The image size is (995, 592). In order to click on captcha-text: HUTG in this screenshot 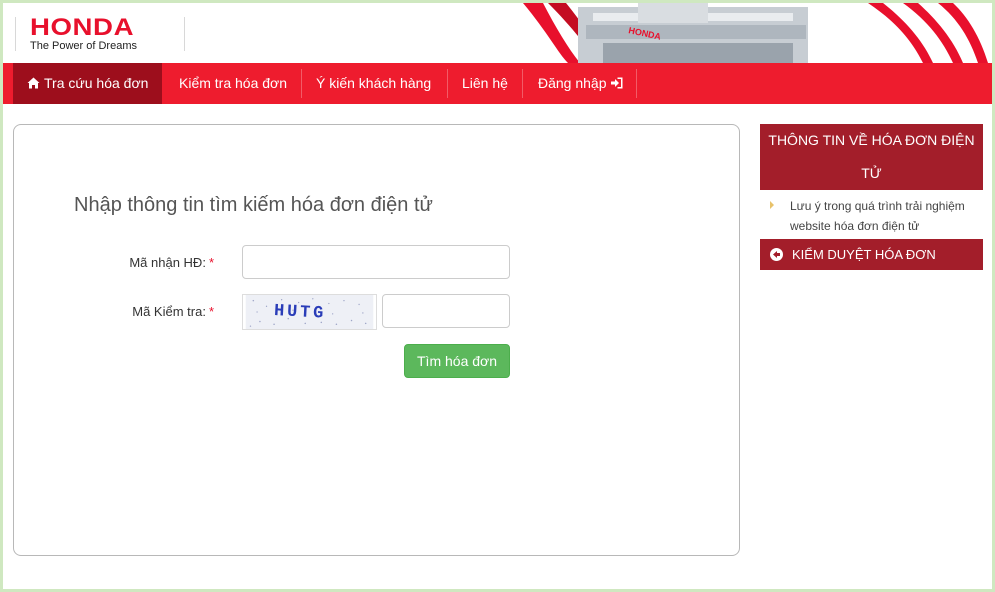, I will do `click(300, 313)`.